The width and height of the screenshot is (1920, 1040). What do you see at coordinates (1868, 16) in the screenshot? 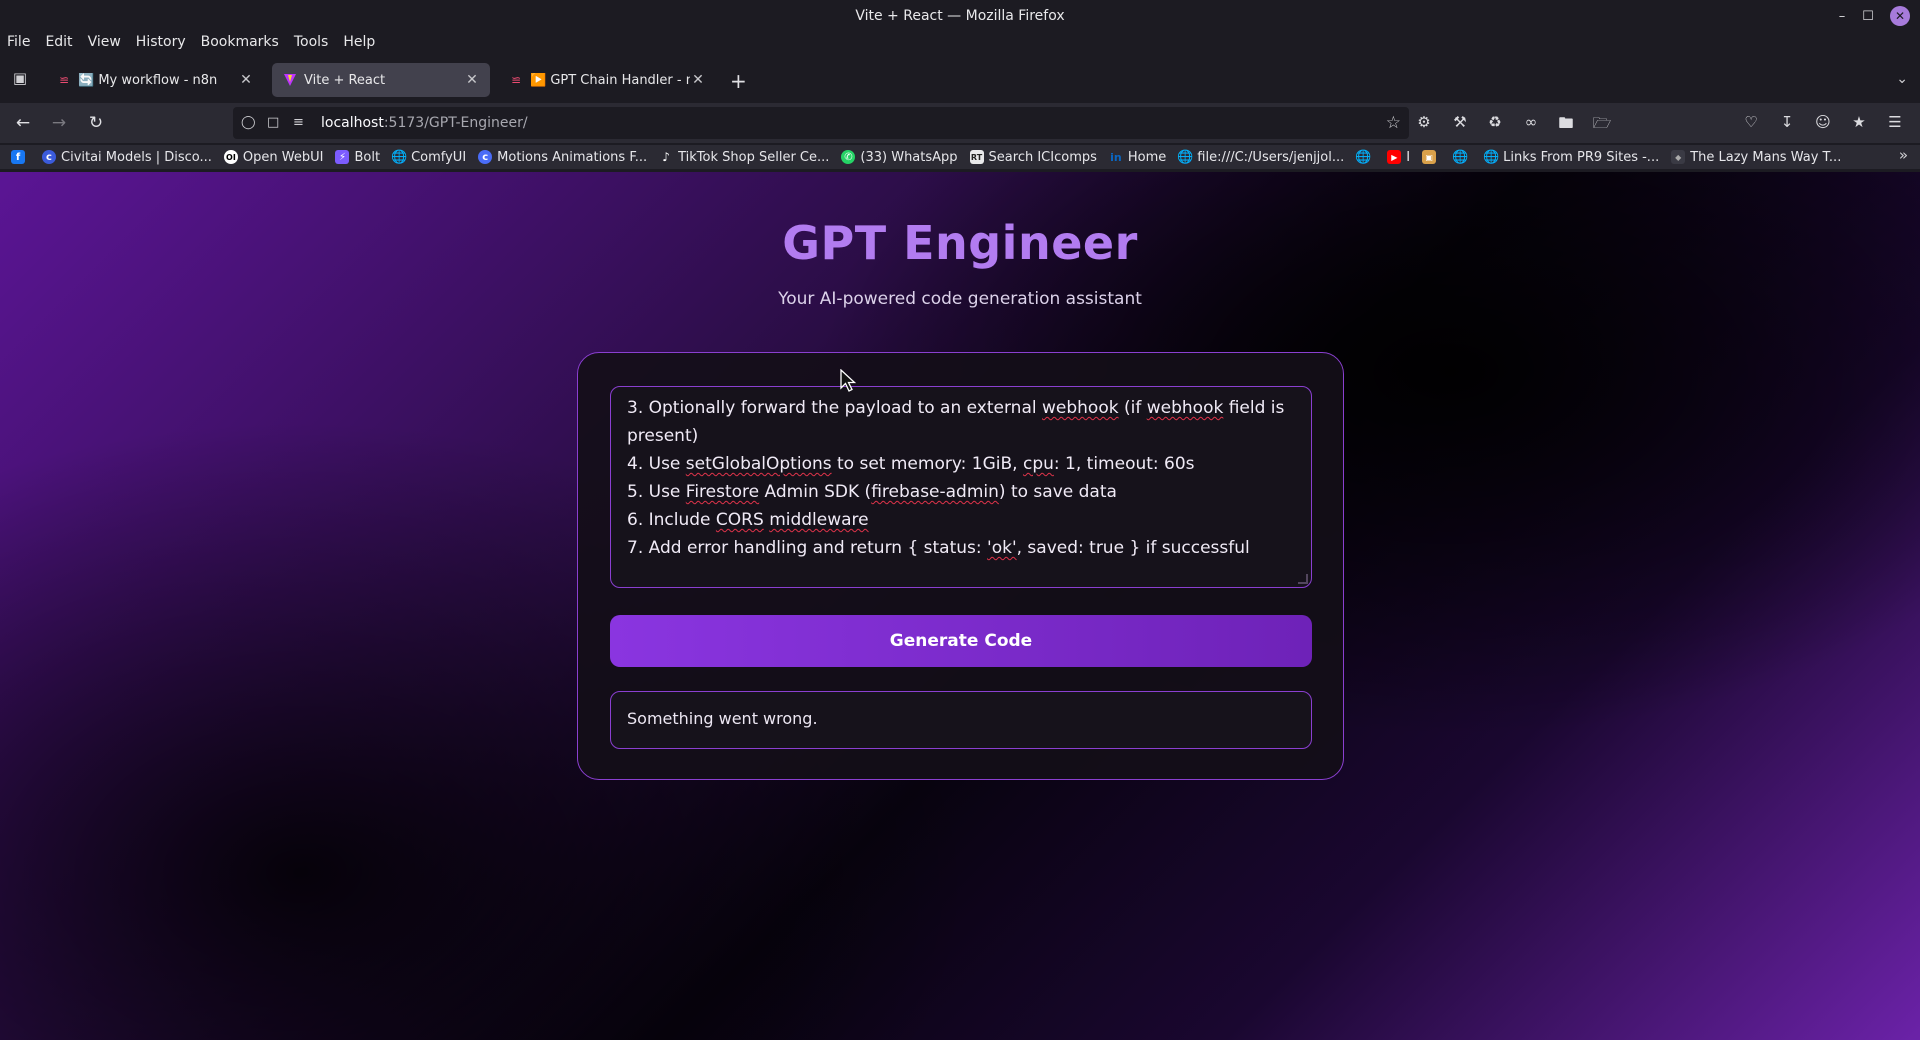
I see `maximize-icon: ☐` at bounding box center [1868, 16].